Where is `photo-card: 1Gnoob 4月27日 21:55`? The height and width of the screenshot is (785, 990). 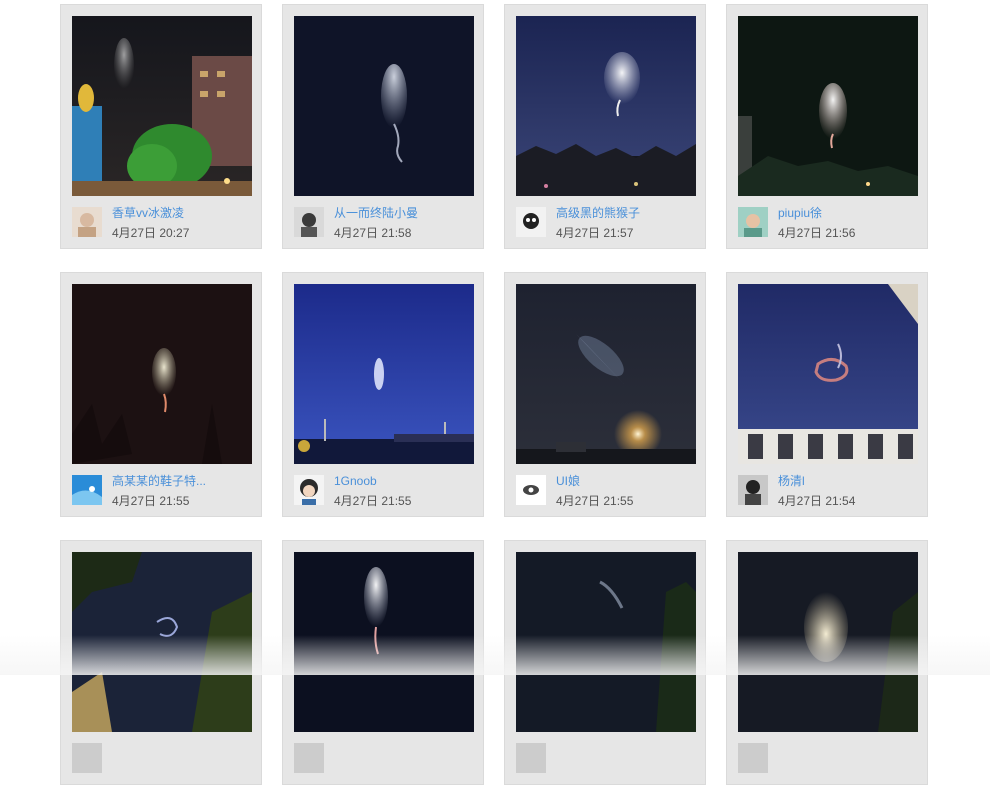
photo-card: 1Gnoob 4月27日 21:55 is located at coordinates (383, 394).